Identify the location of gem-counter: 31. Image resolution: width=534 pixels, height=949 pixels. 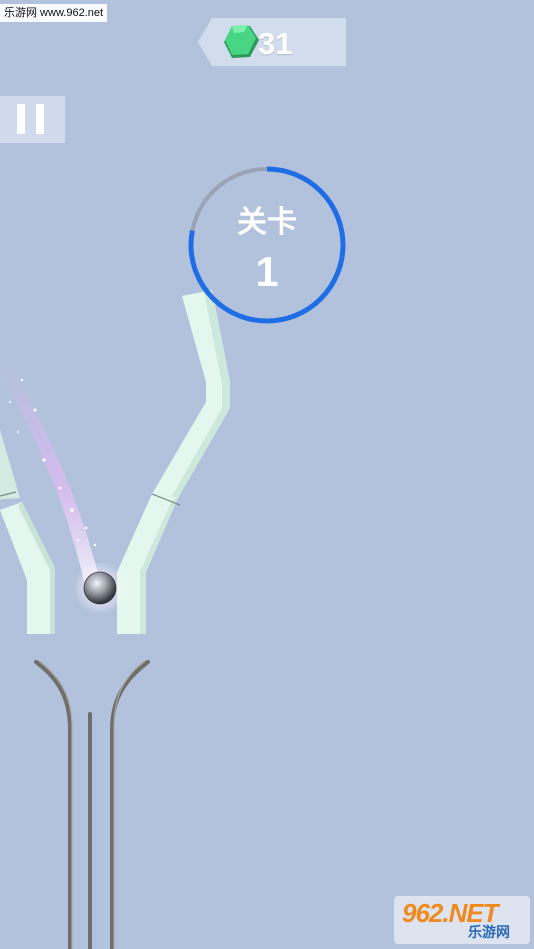
(272, 42).